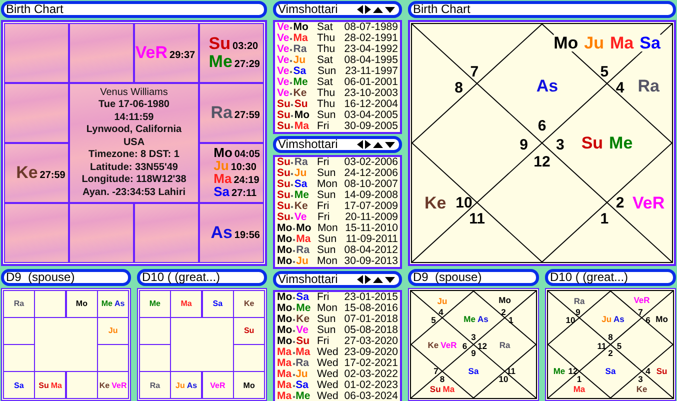  Describe the element at coordinates (371, 297) in the screenshot. I see `start-date: 23-01-2015` at that location.